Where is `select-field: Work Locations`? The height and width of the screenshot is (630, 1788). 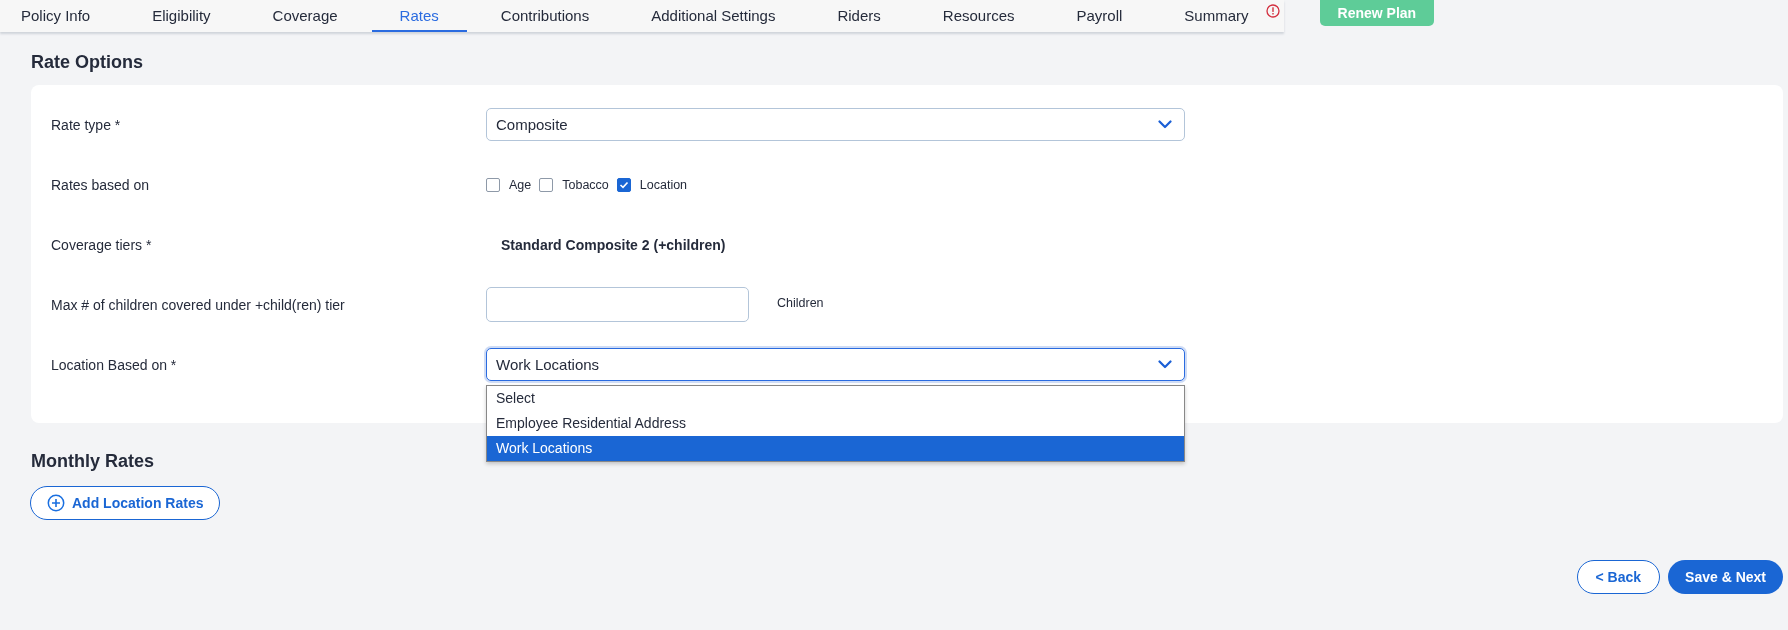
select-field: Work Locations is located at coordinates (835, 364).